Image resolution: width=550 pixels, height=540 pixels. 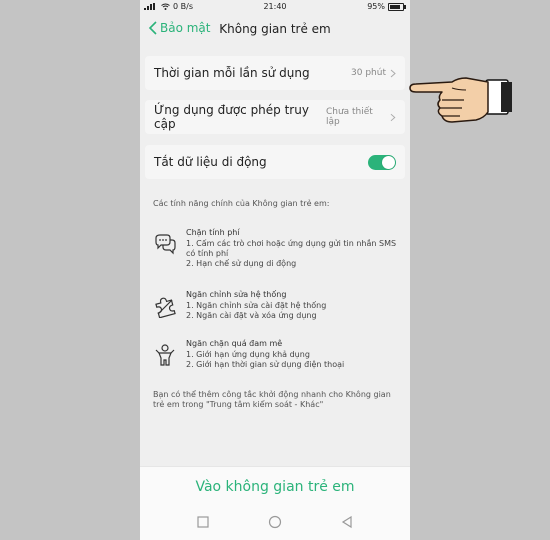 What do you see at coordinates (165, 355) in the screenshot?
I see `child-figure-icon` at bounding box center [165, 355].